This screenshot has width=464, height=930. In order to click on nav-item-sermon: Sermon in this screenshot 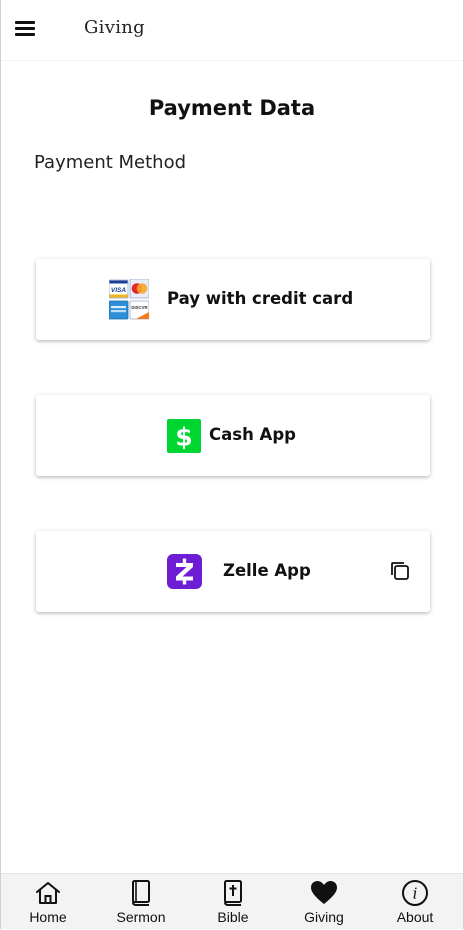, I will do `click(141, 901)`.